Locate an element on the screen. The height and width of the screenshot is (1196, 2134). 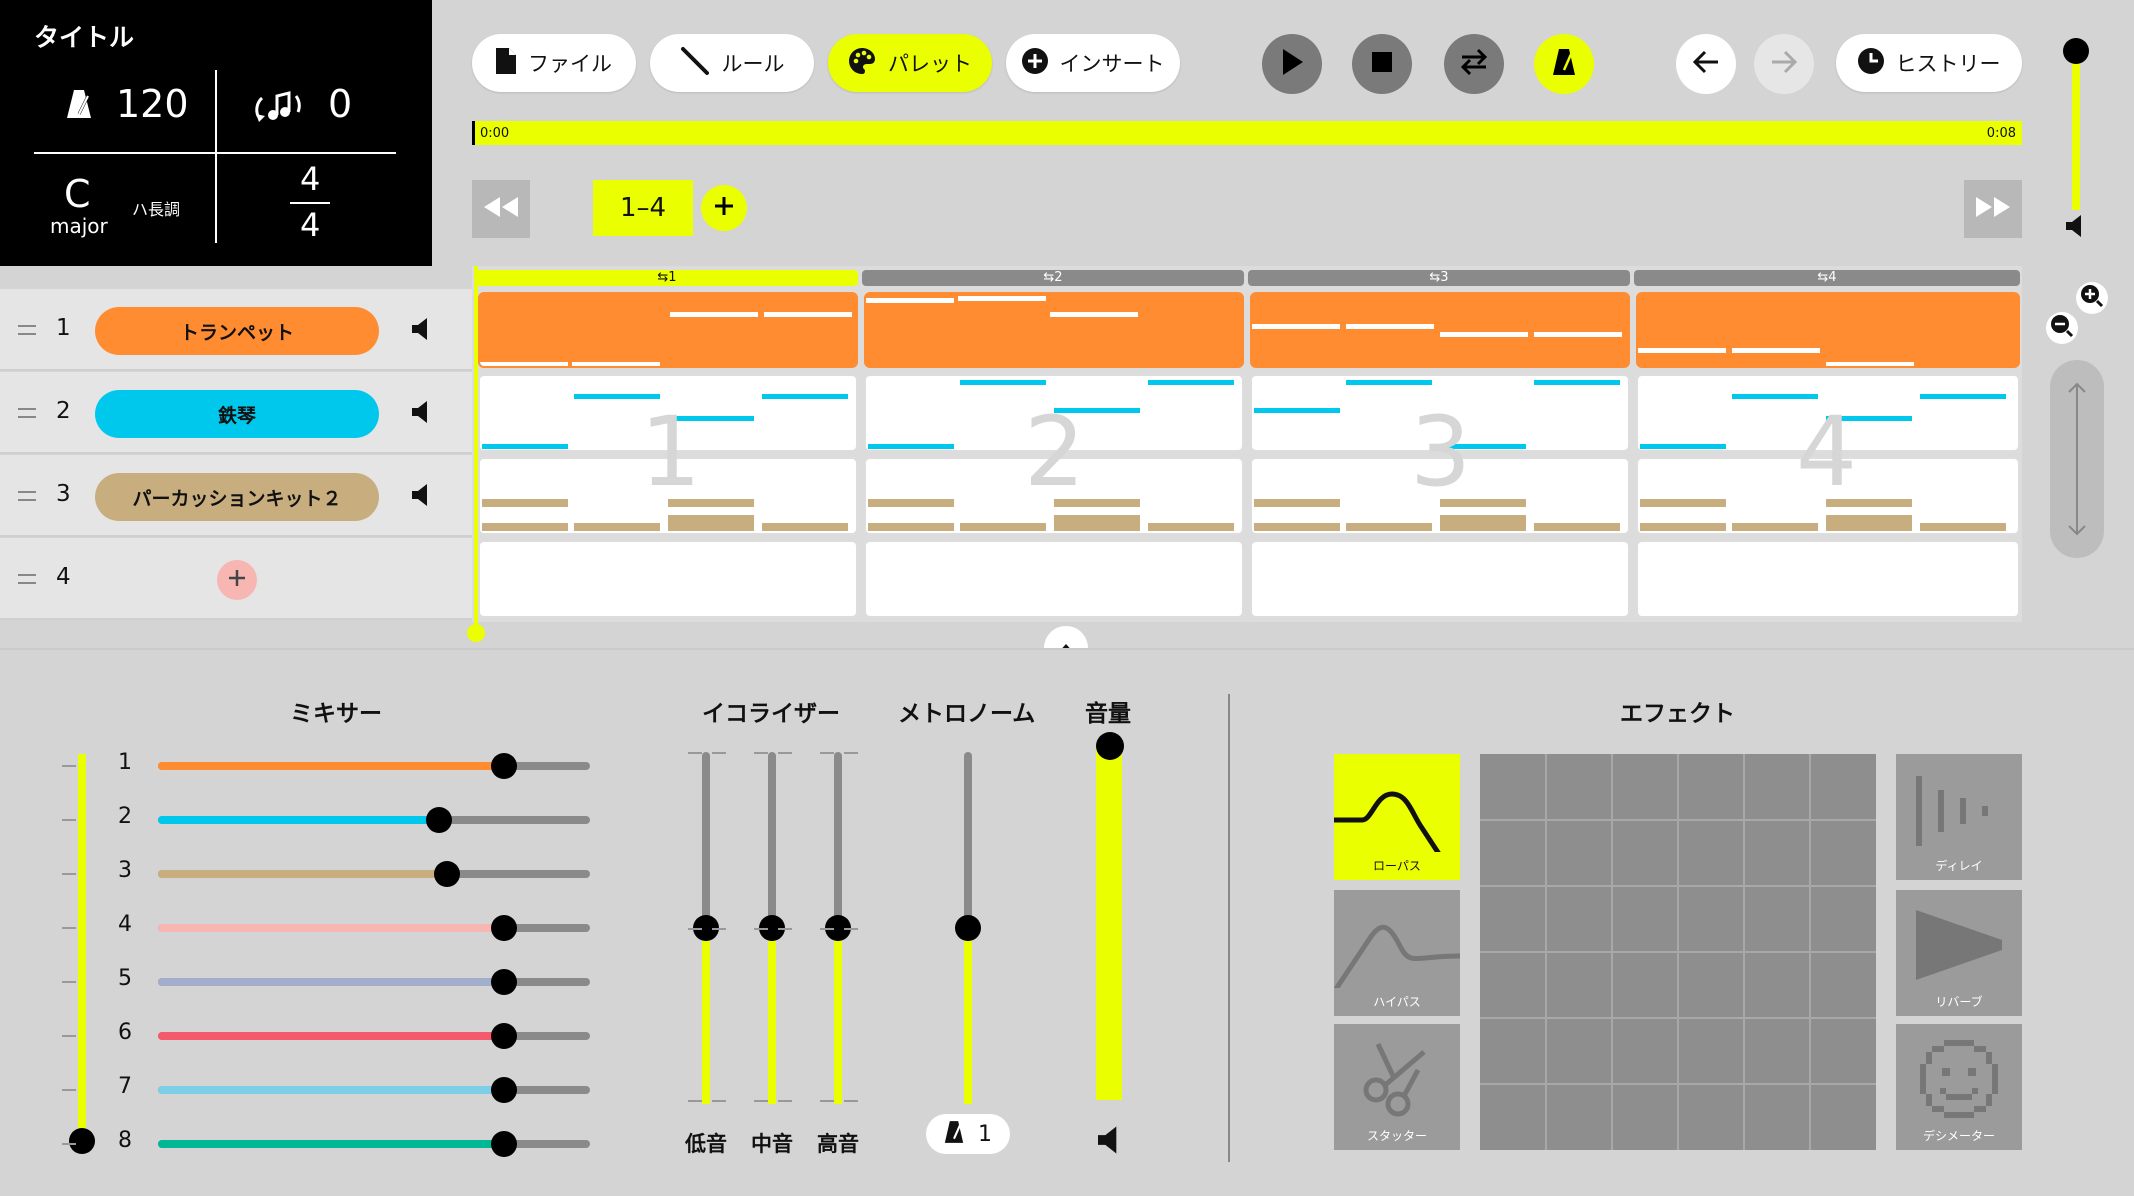
track-row-4: 4 is located at coordinates (236, 579).